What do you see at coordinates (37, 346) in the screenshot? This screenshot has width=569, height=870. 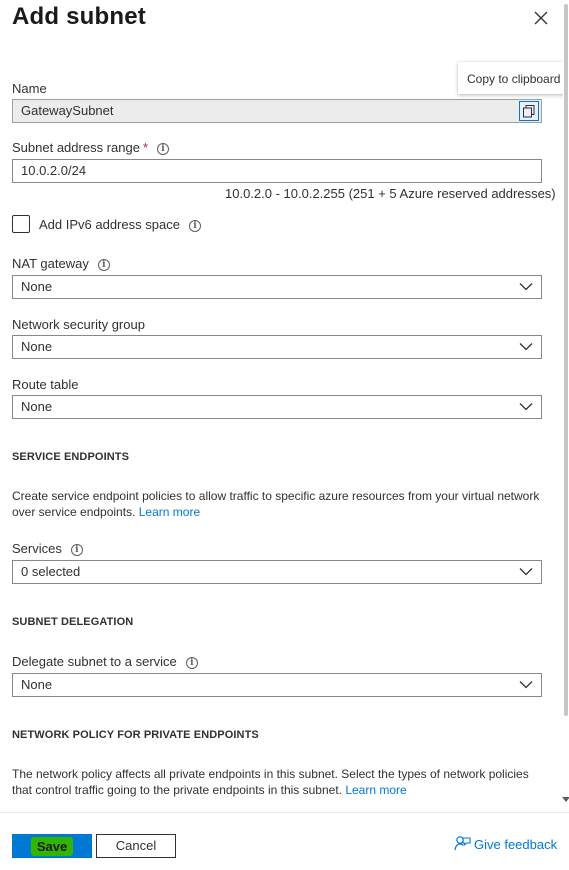 I see `nsg-value: None` at bounding box center [37, 346].